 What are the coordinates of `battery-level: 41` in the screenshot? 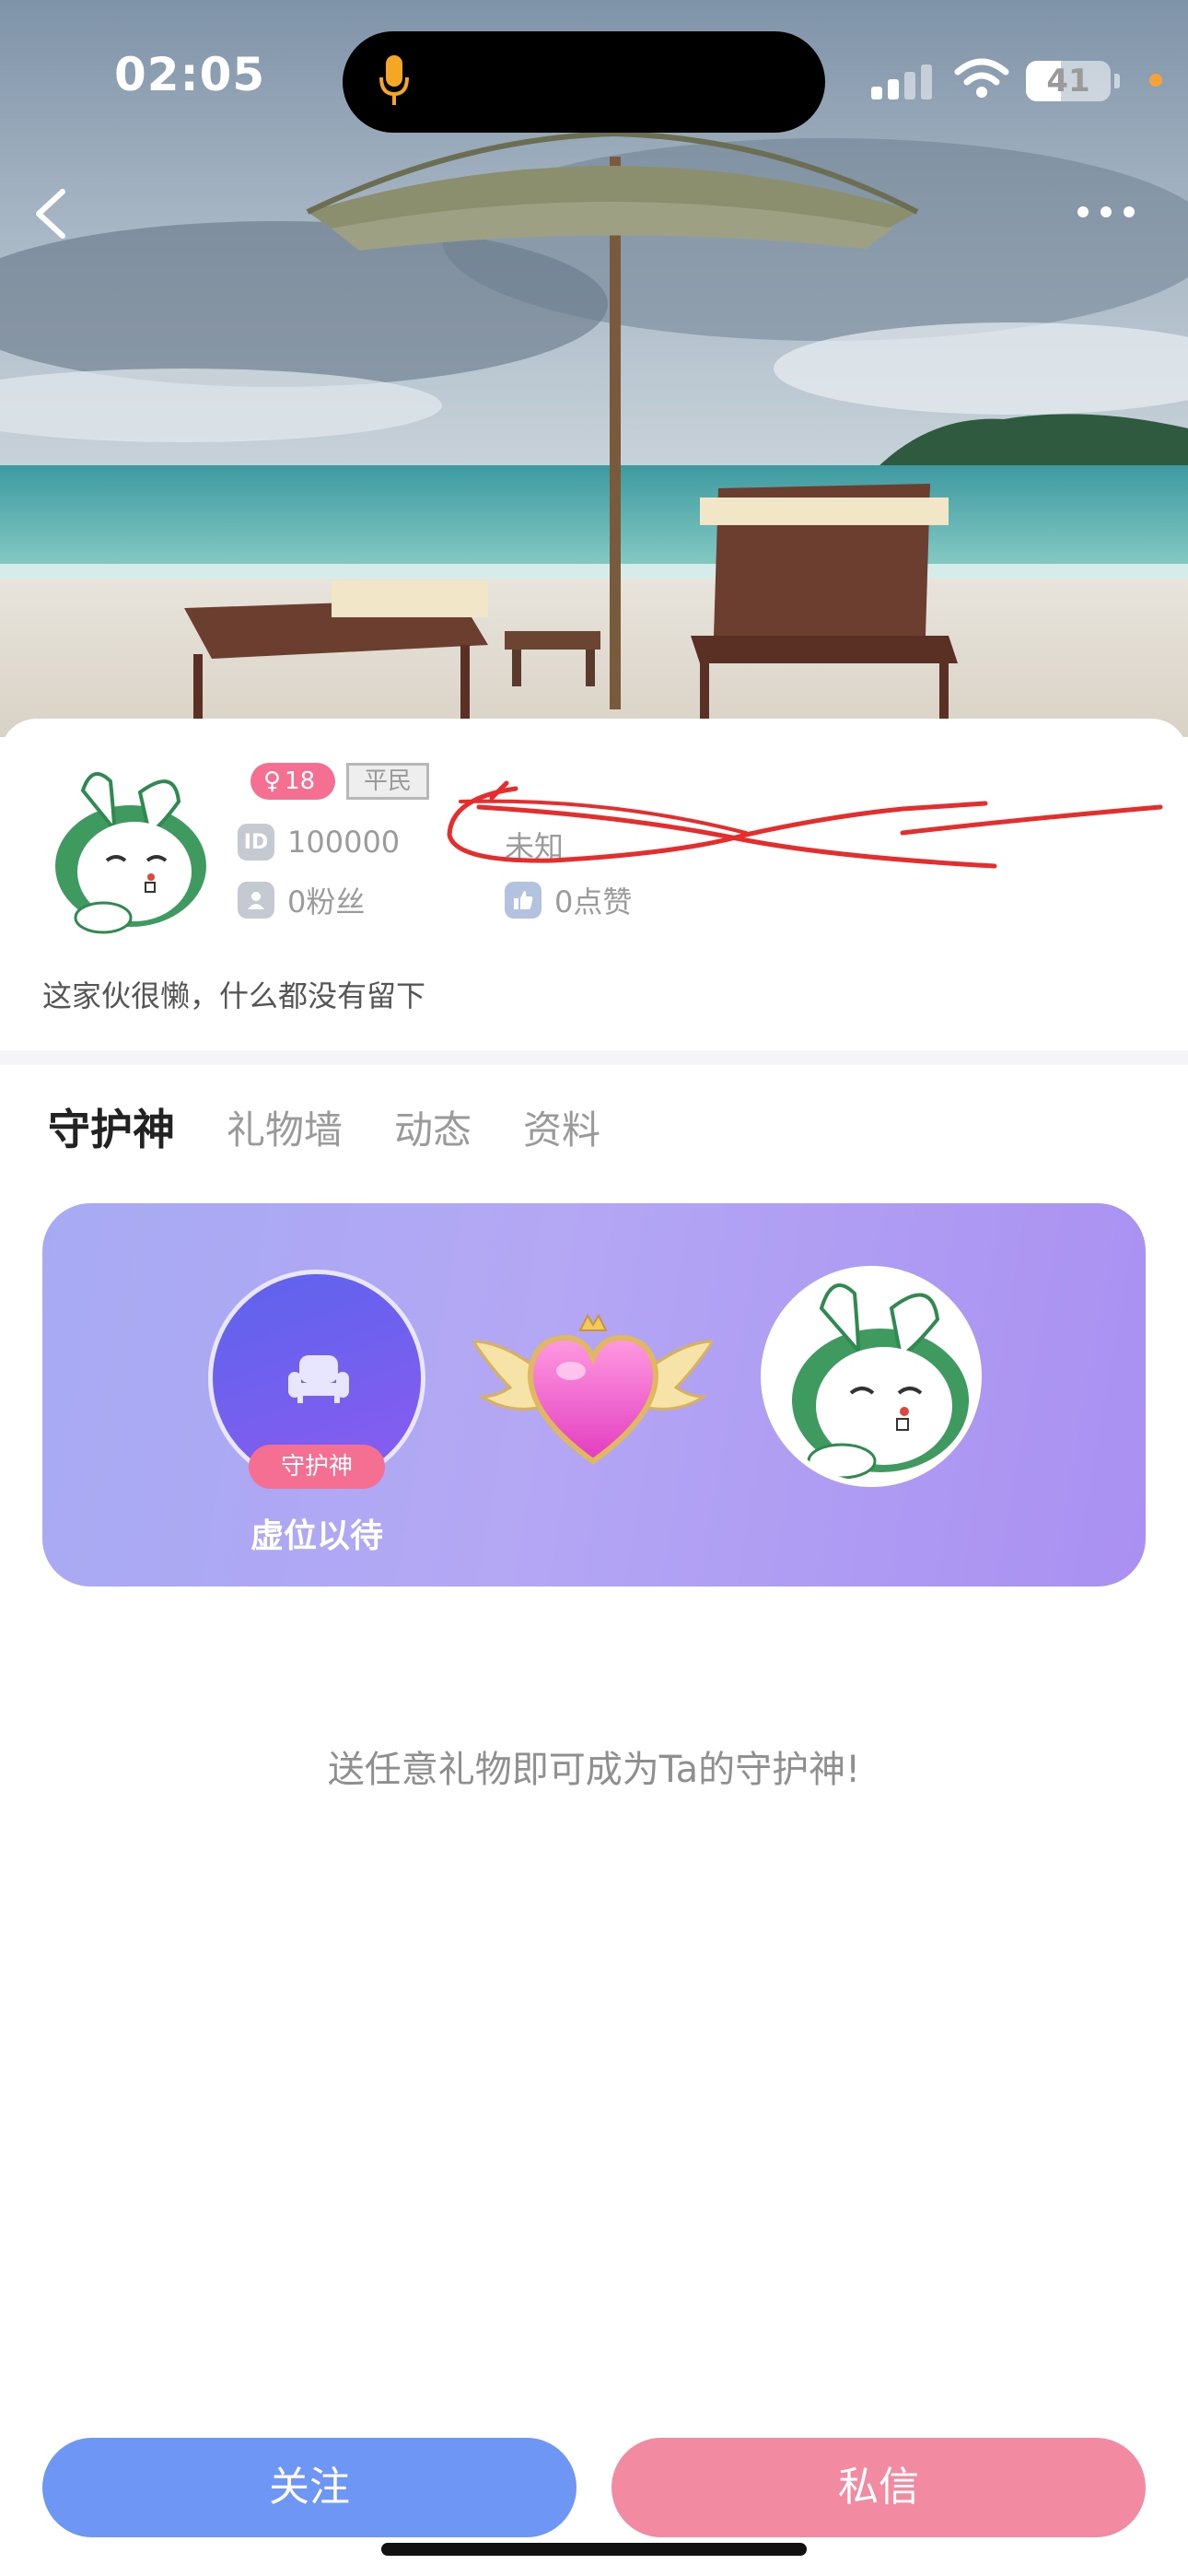 It's located at (1068, 81).